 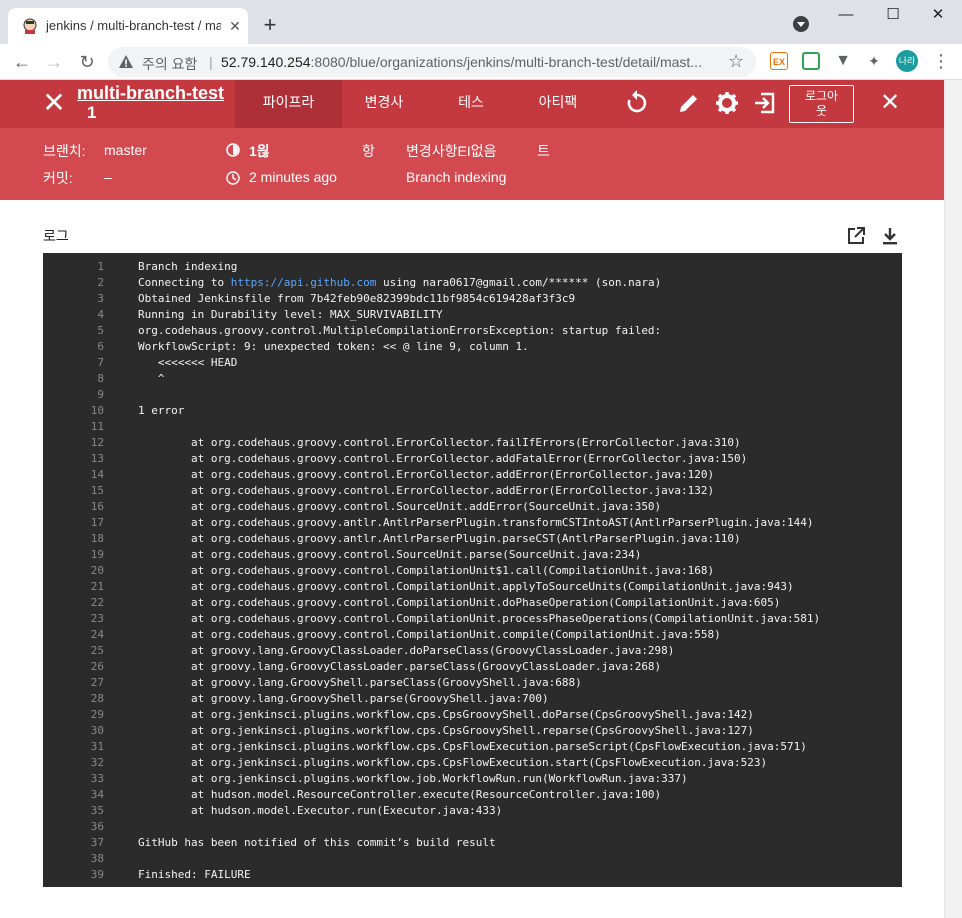 I want to click on extension-ex-icon: EX, so click(x=779, y=61).